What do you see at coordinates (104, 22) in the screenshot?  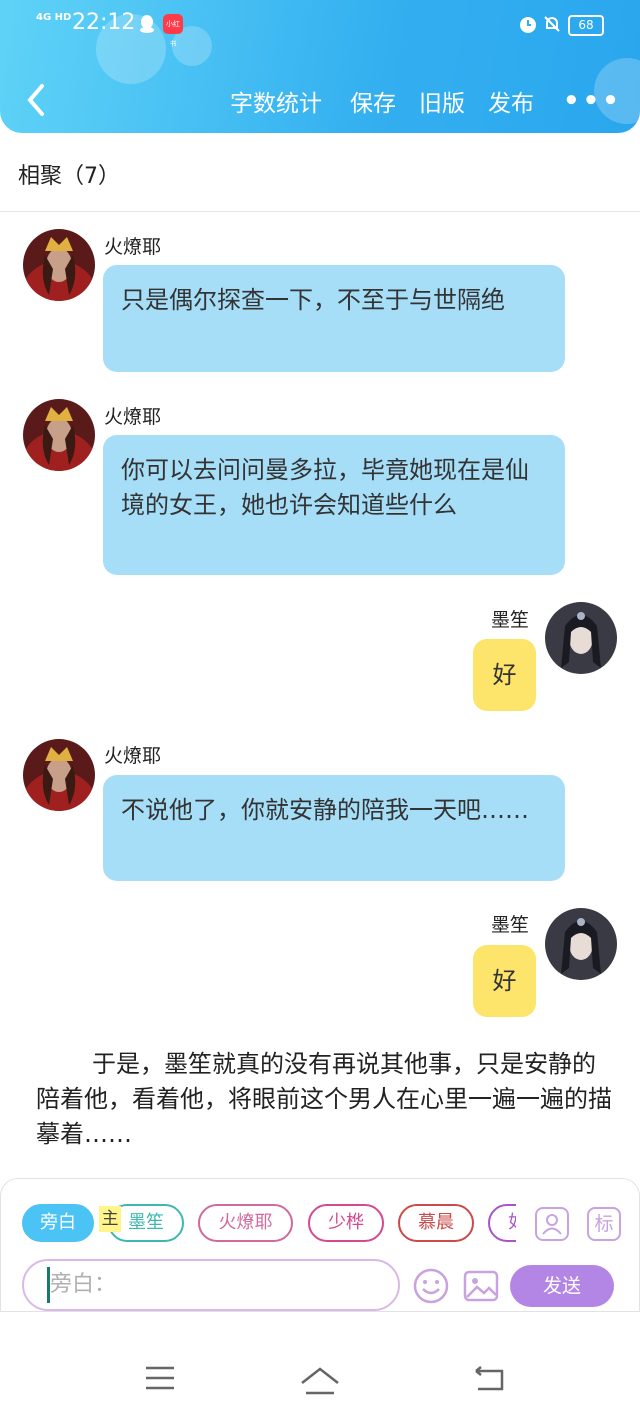 I see `clock: 22:12` at bounding box center [104, 22].